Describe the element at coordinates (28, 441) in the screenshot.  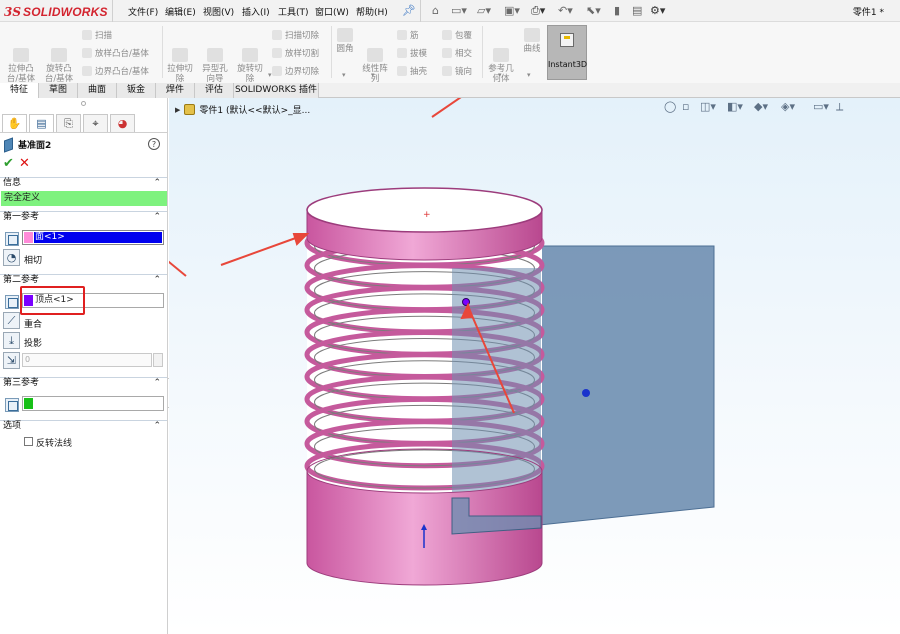
I see `flip-normal-checkbox` at that location.